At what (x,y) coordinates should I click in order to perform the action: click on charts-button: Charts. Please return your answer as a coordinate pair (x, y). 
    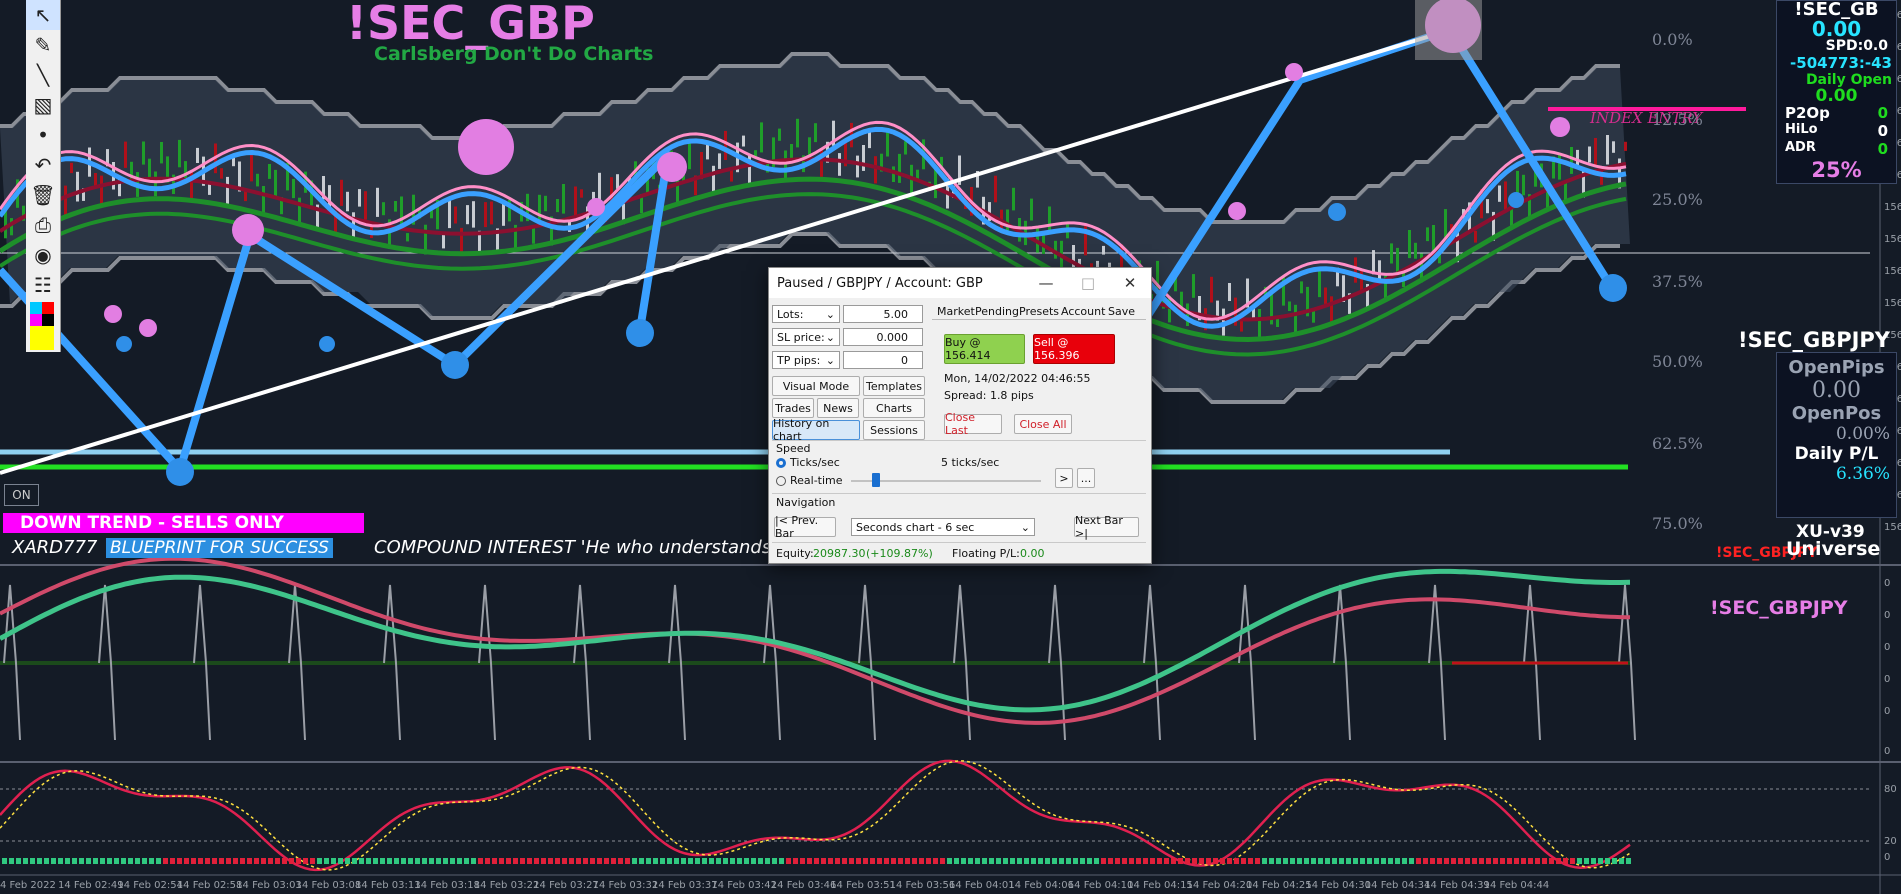
    Looking at the image, I should click on (894, 408).